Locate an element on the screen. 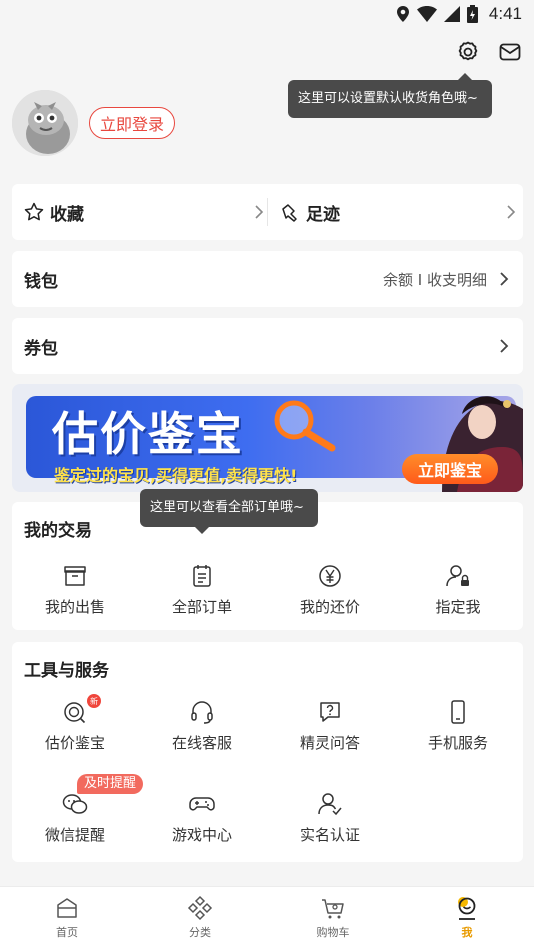  my-sales-entry: 我的出售 is located at coordinates (75, 589).